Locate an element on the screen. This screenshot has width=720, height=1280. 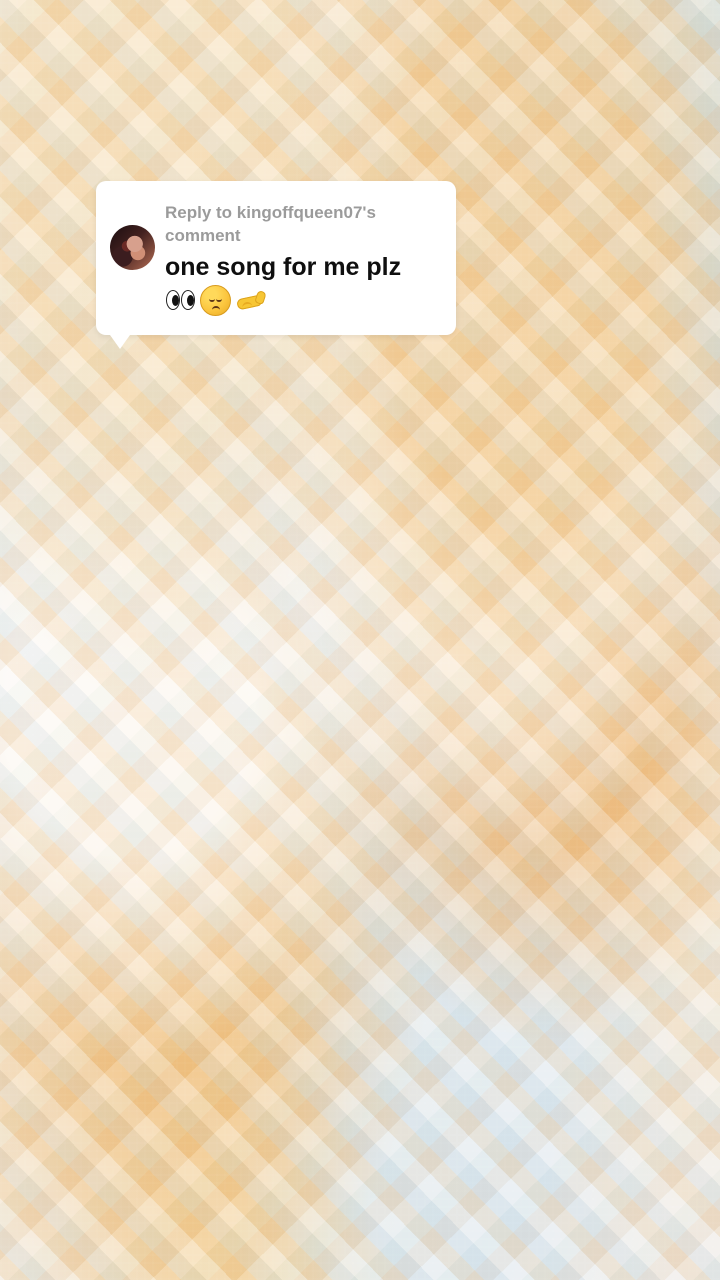
pensive-face-icon is located at coordinates (215, 300).